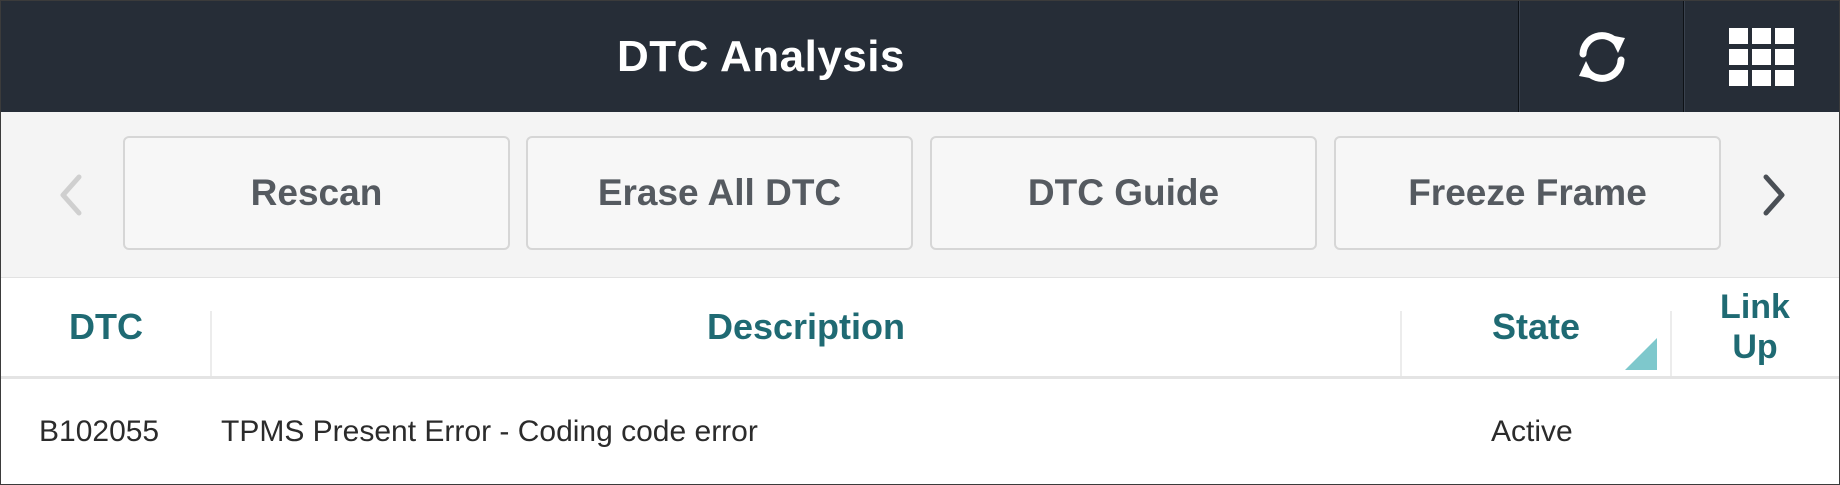 This screenshot has width=1840, height=485. I want to click on dtc-code-cell: B102055, so click(99, 431).